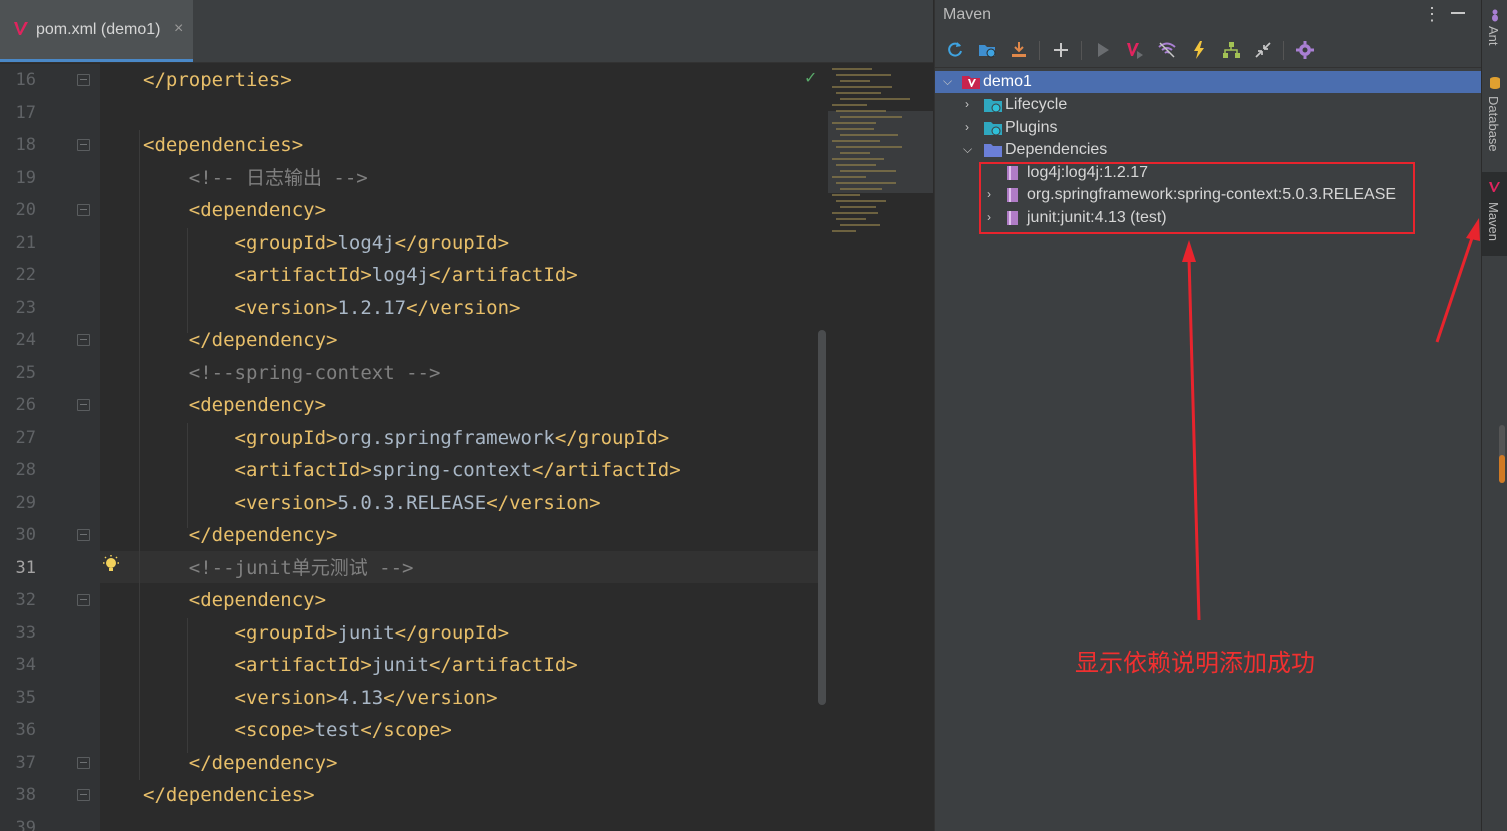 This screenshot has width=1507, height=831. Describe the element at coordinates (25, 307) in the screenshot. I see `line-number: 23` at that location.